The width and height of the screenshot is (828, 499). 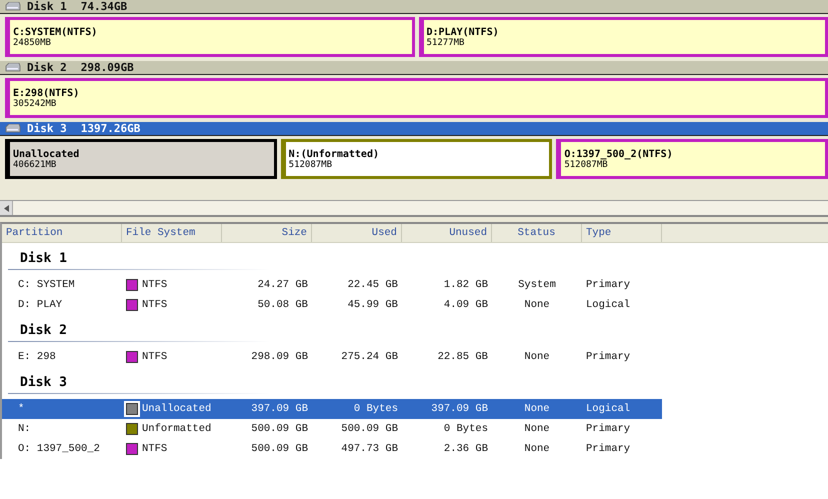 I want to click on table-cell-text: C: SYSTEM, so click(x=46, y=285).